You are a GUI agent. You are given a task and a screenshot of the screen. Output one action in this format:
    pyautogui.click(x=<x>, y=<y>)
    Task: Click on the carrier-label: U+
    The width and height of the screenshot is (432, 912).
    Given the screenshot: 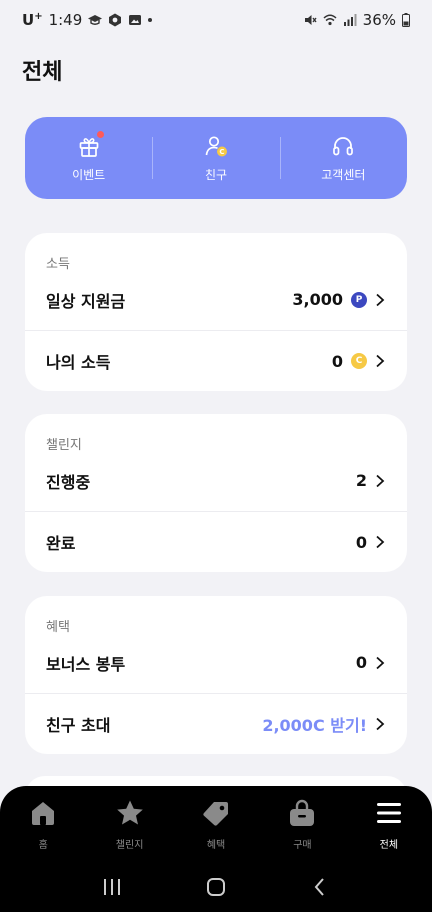 What is the action you would take?
    pyautogui.click(x=32, y=20)
    